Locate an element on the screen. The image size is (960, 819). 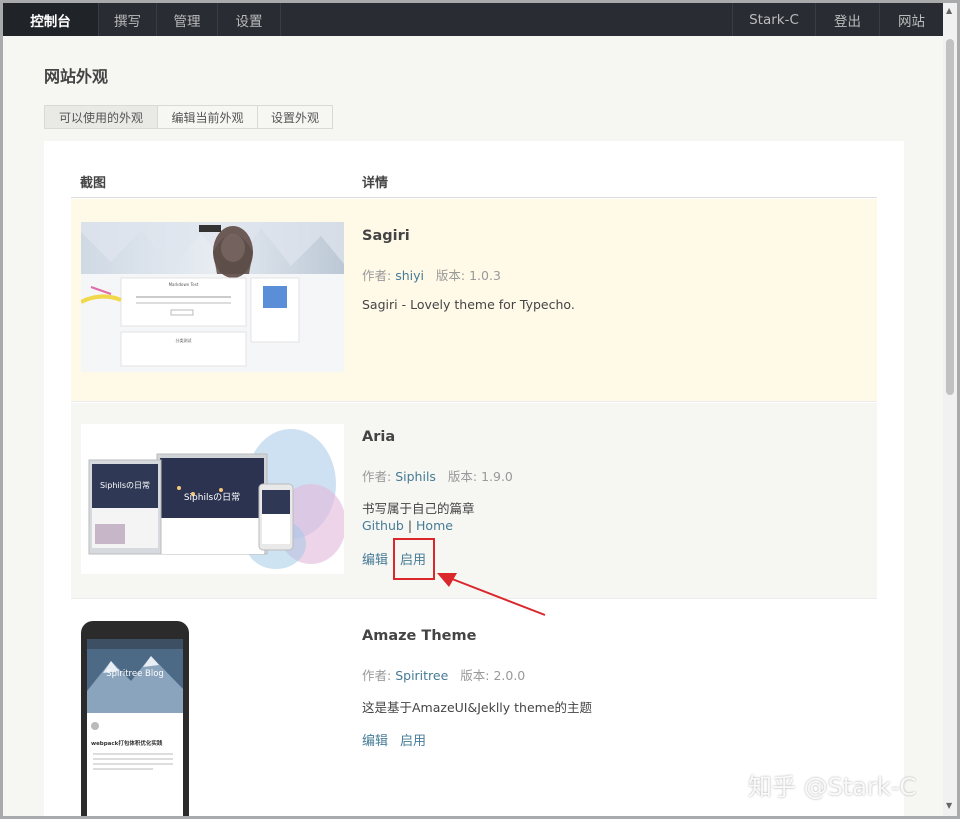
theme-name-aria: Aria is located at coordinates (379, 437).